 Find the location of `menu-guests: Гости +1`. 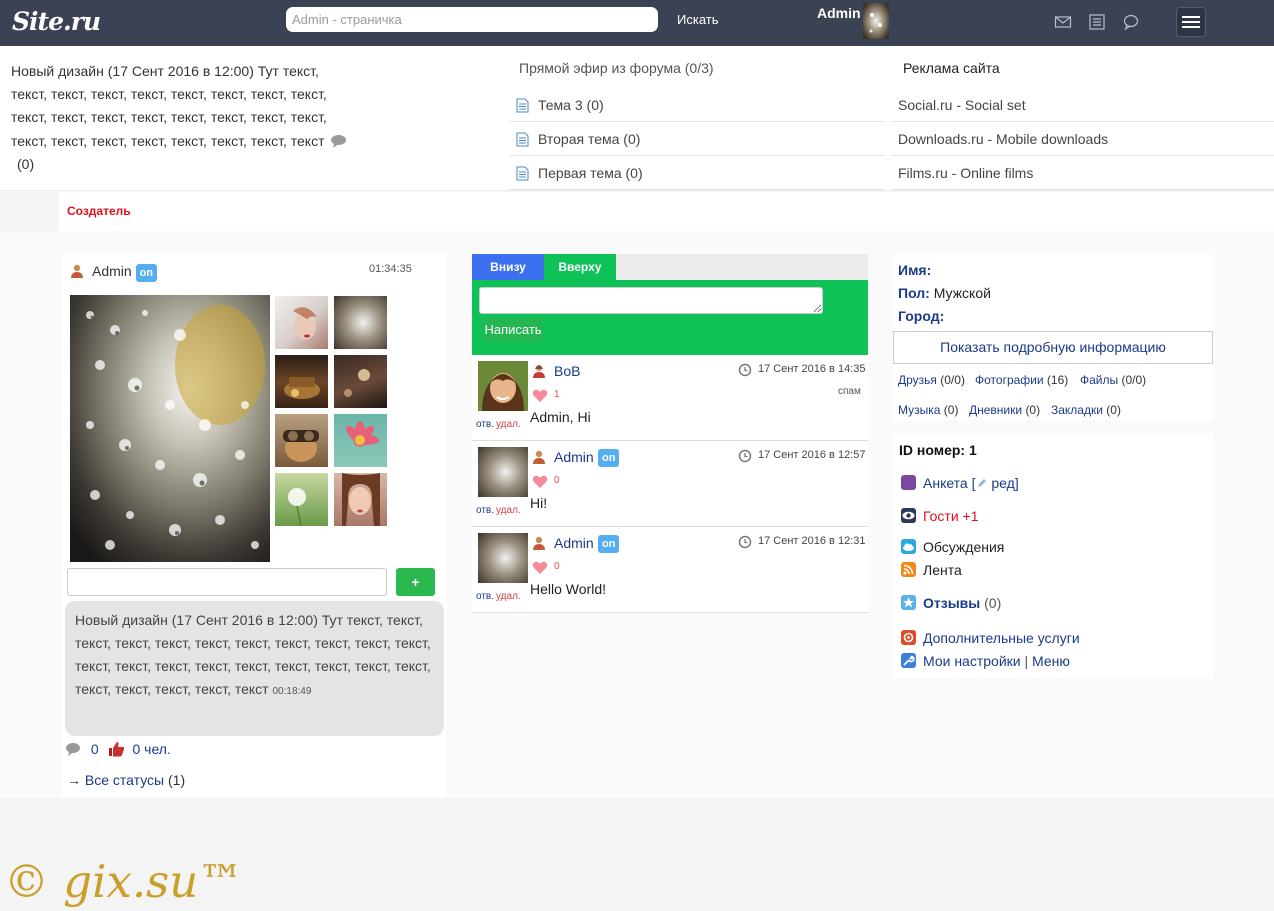

menu-guests: Гости +1 is located at coordinates (940, 516).